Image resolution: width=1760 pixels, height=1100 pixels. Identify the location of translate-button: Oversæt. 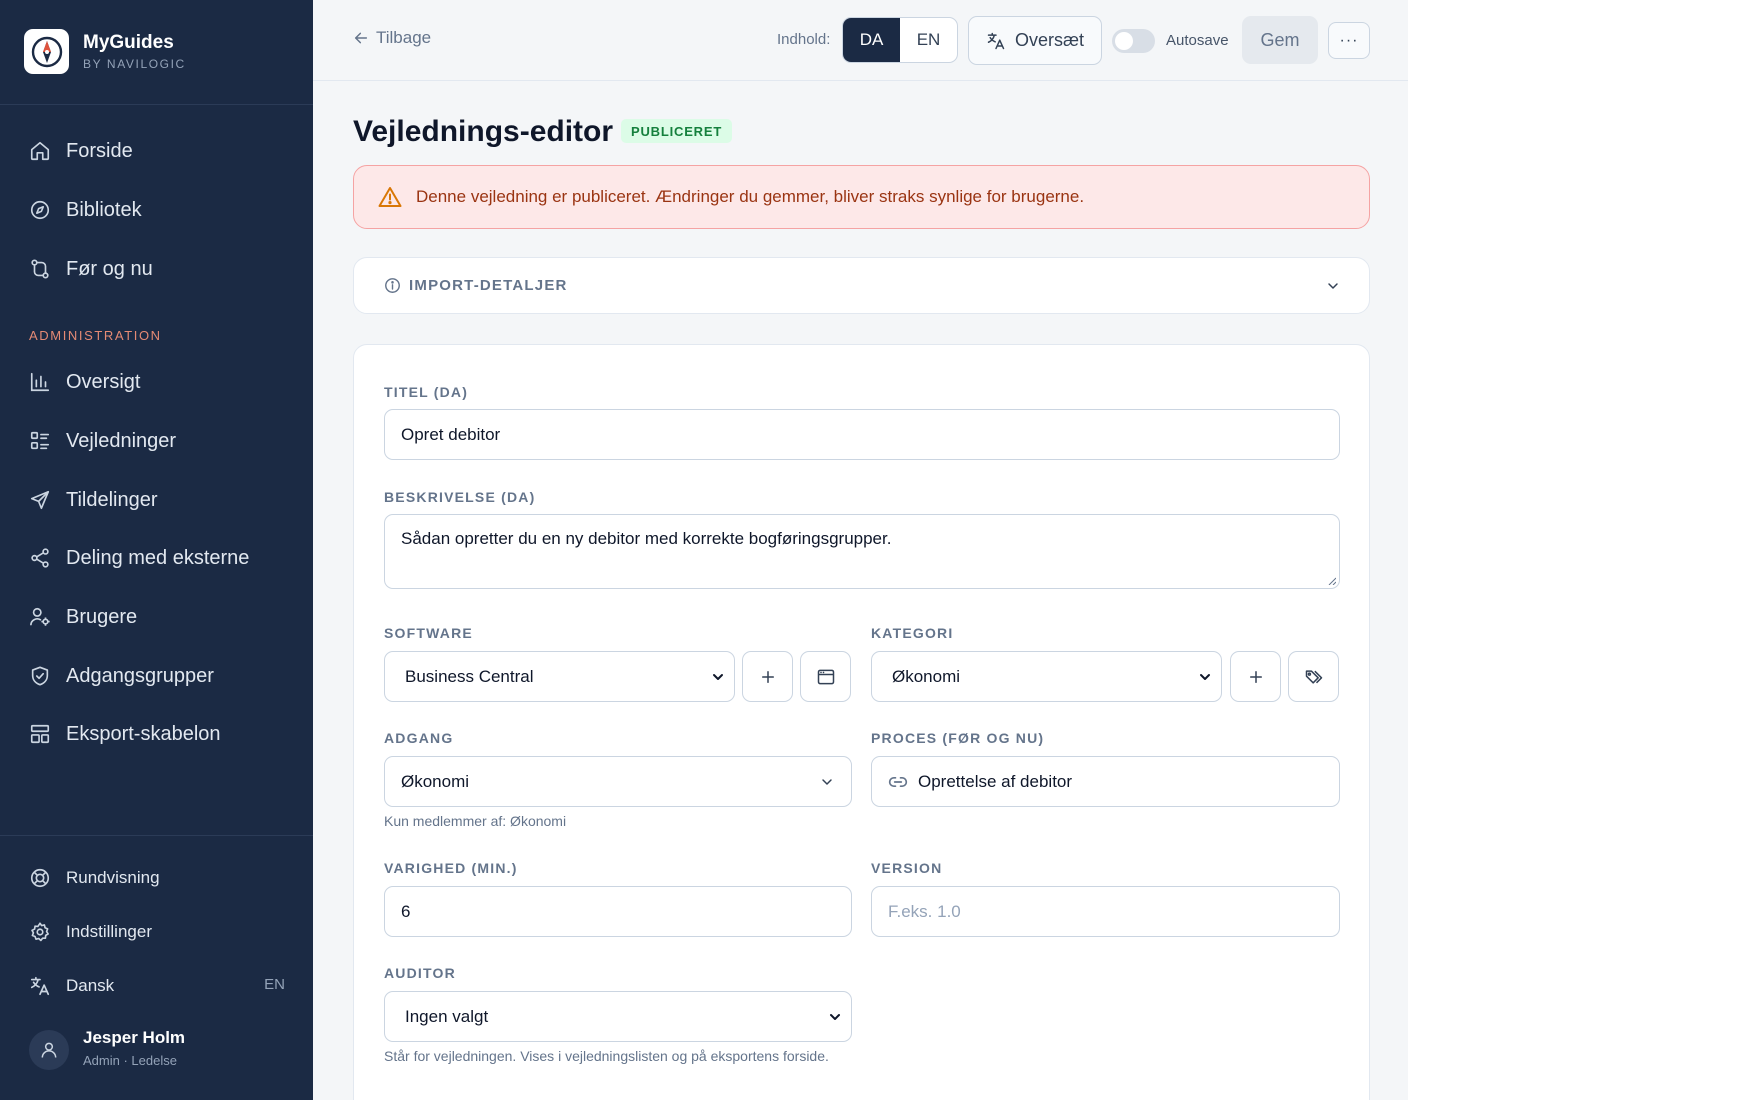
(1035, 40).